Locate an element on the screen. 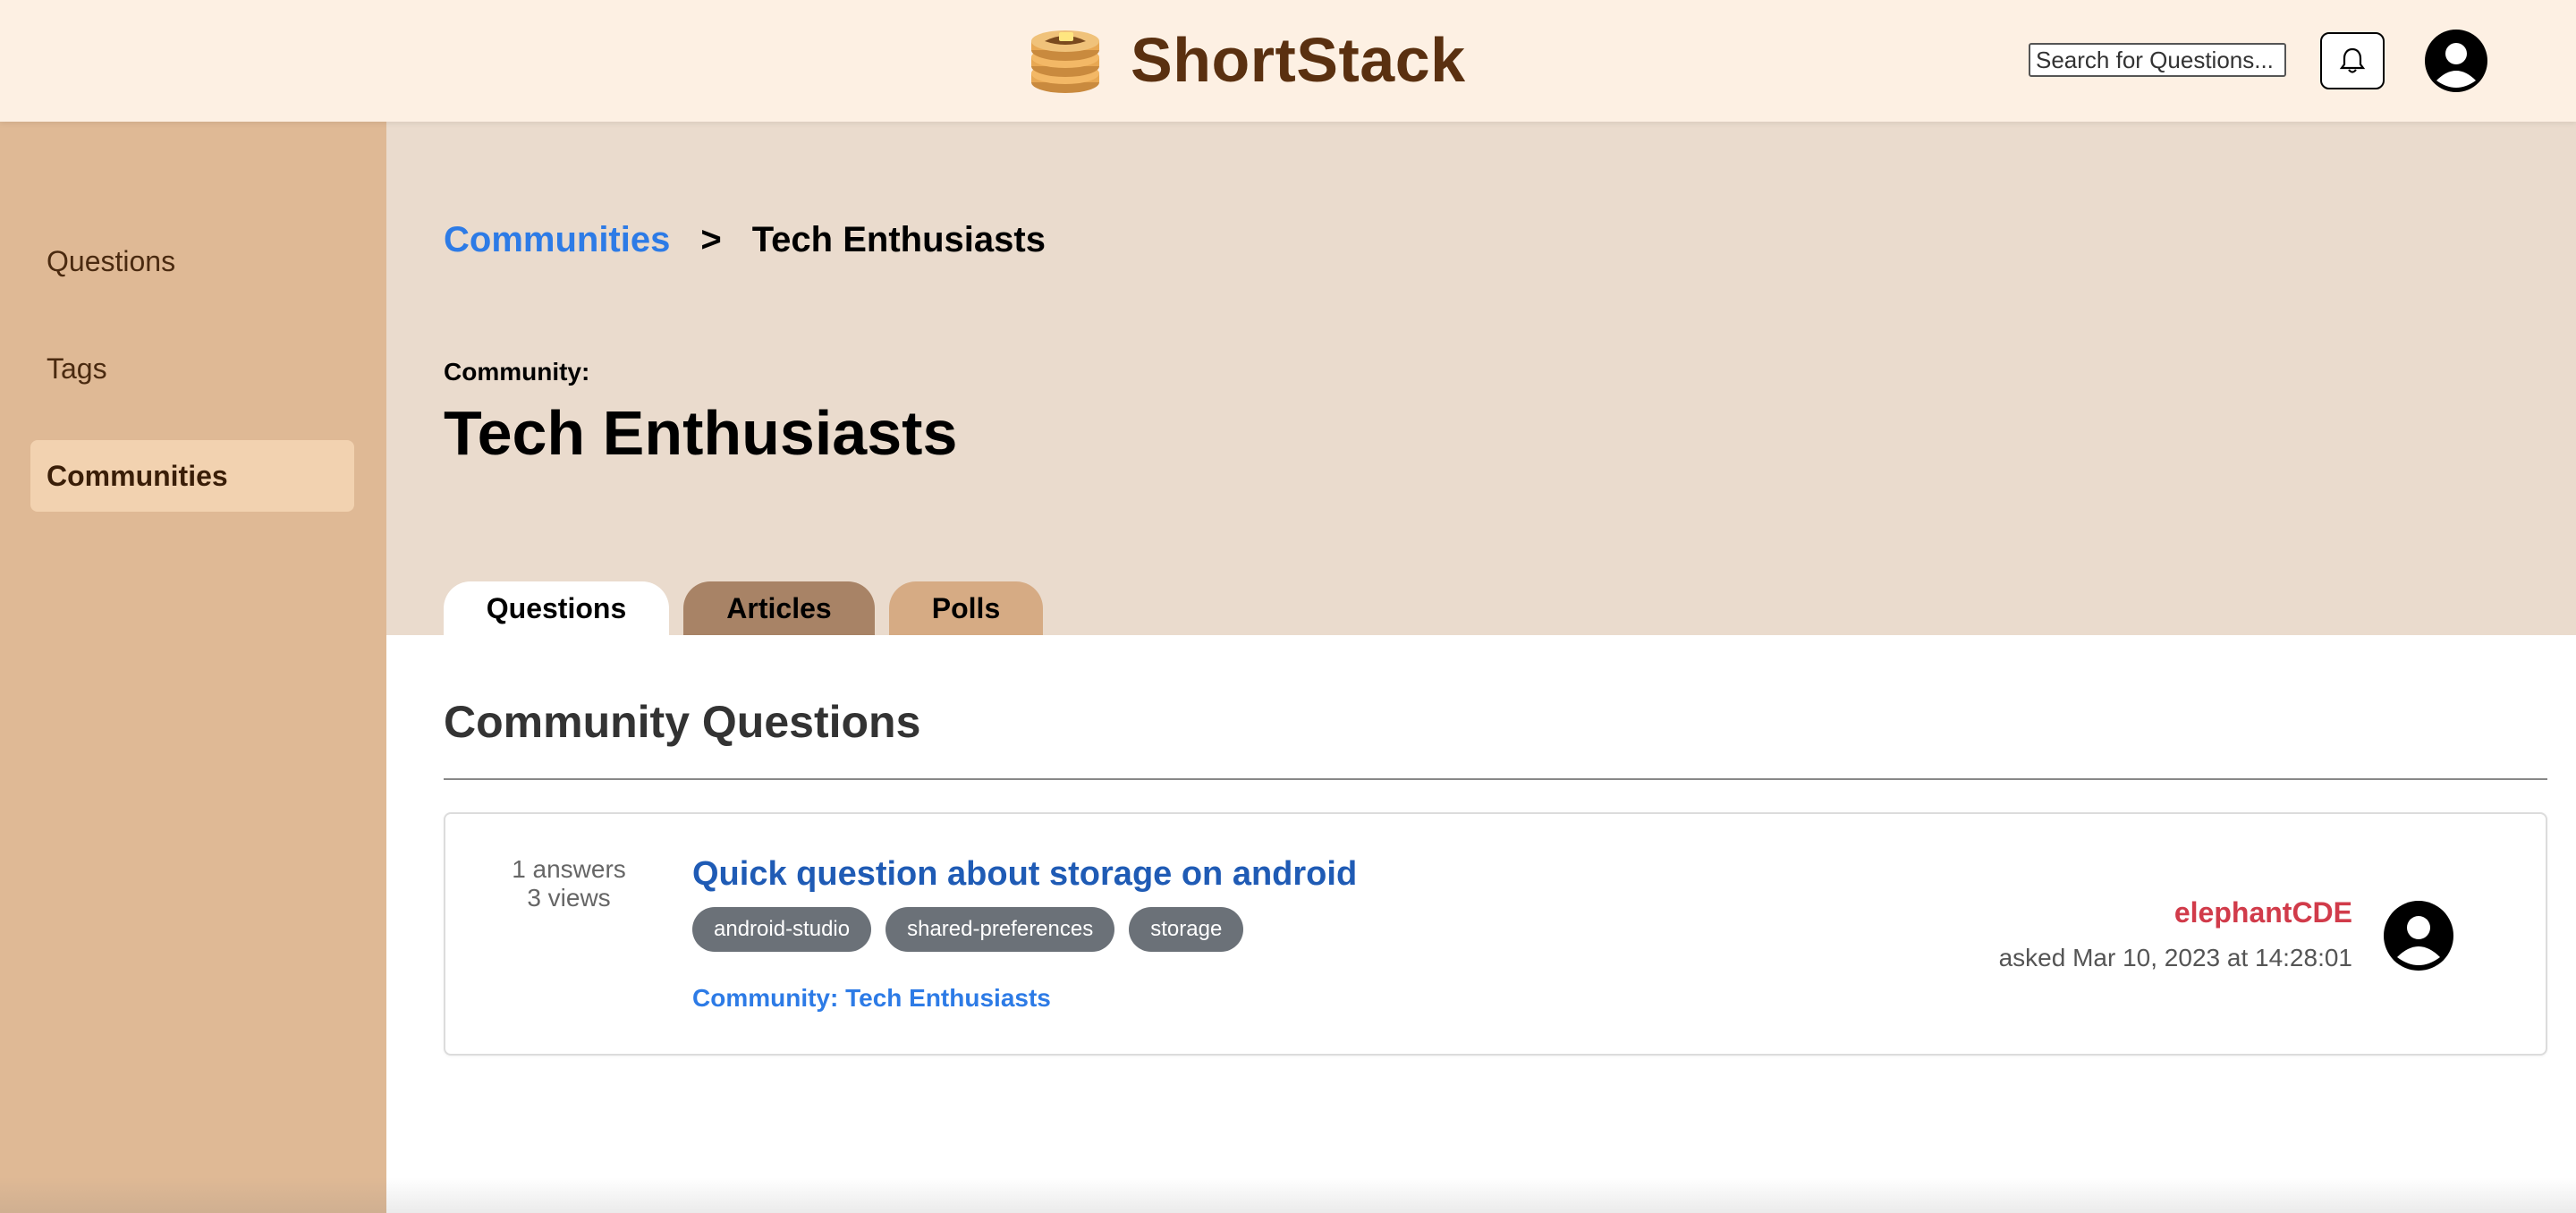 This screenshot has height=1213, width=2576. breadcrumb-current: Tech Enthusiasts is located at coordinates (898, 239).